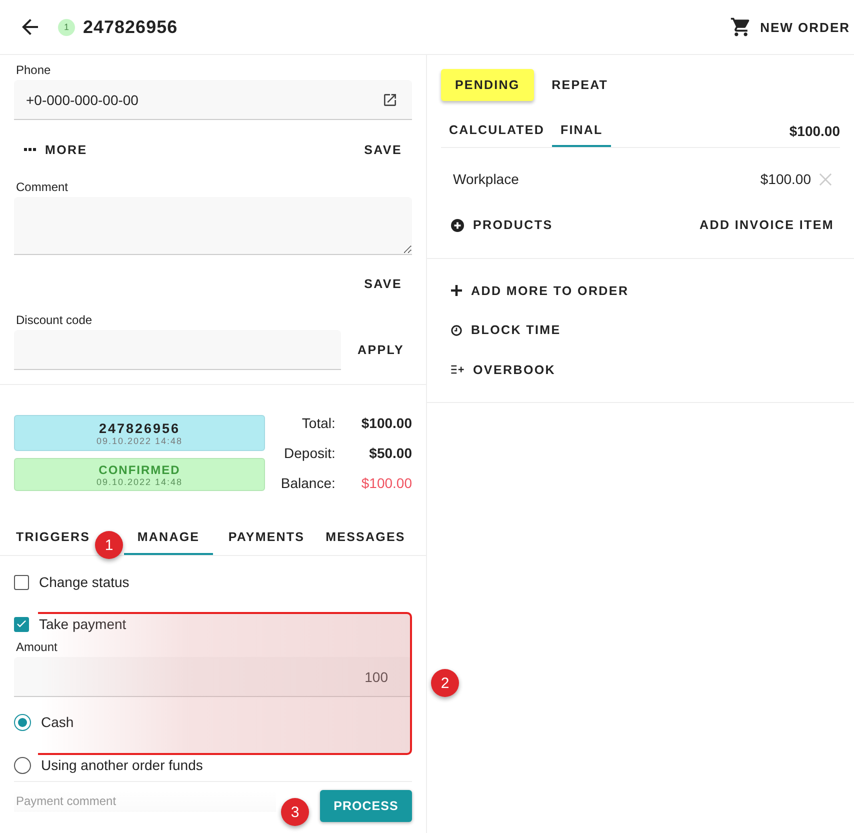 This screenshot has height=833, width=854. I want to click on more-button: MORE, so click(56, 150).